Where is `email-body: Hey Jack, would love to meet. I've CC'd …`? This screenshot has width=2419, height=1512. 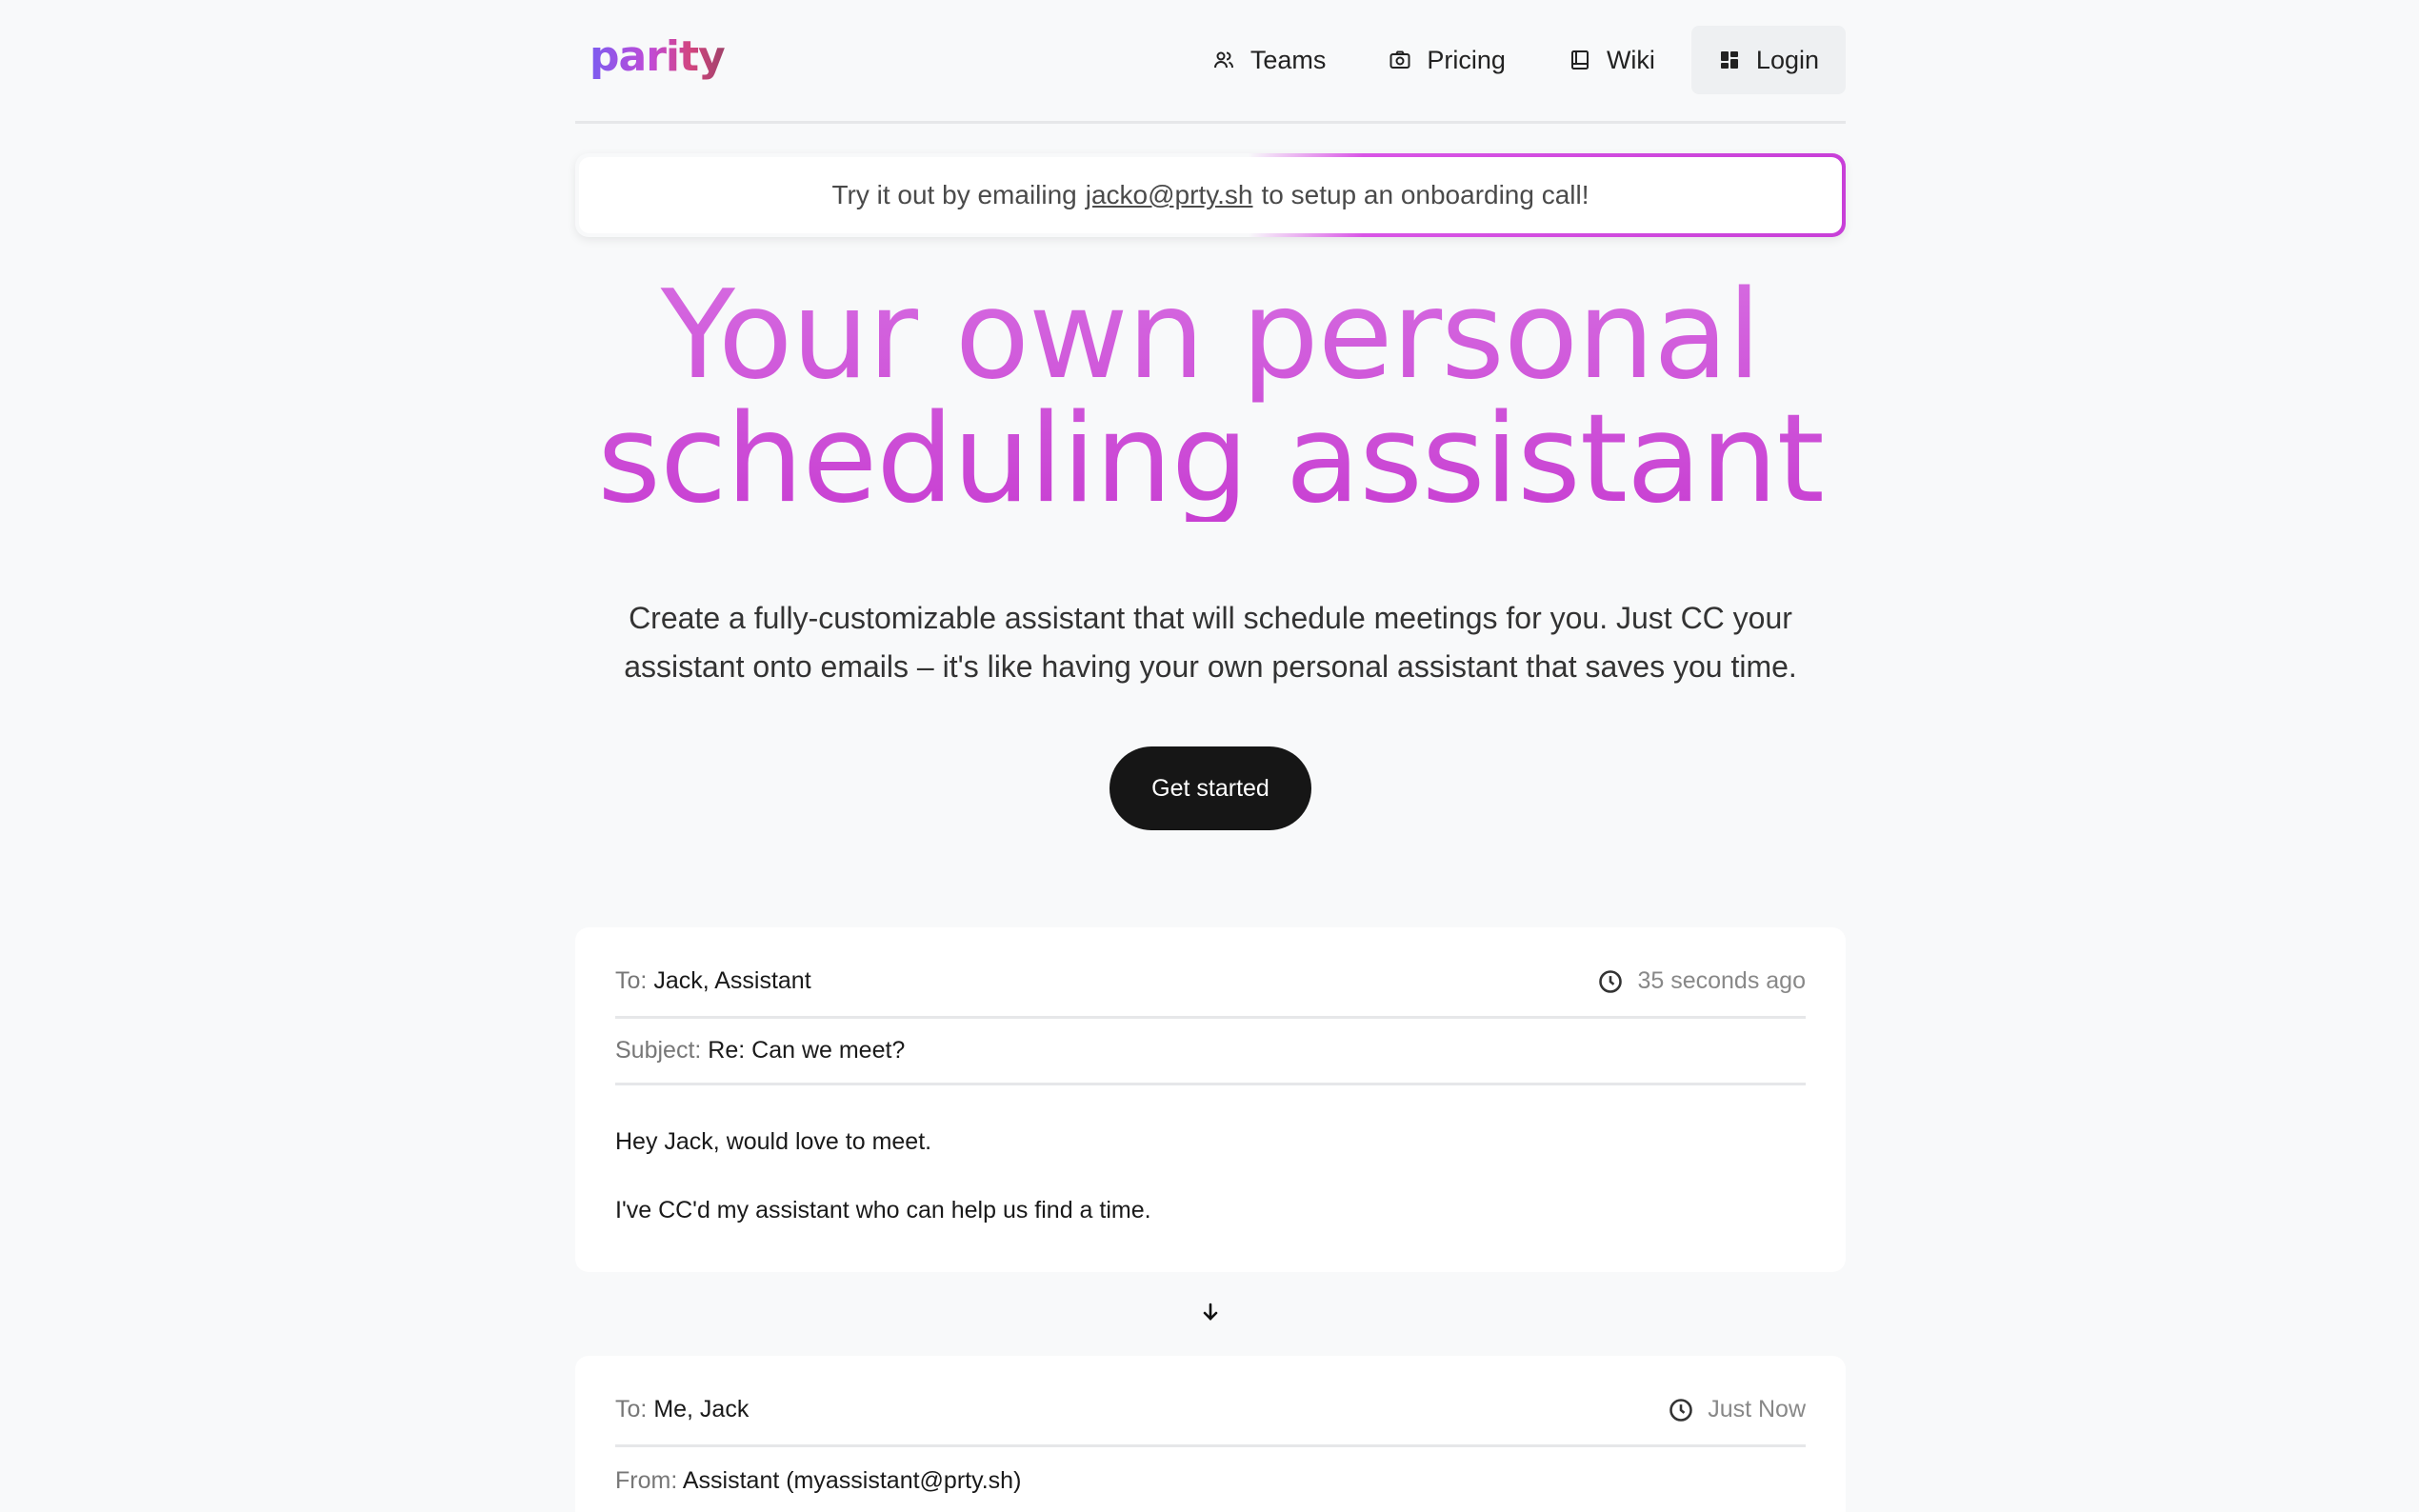 email-body: Hey Jack, would love to meet. I've CC'd … is located at coordinates (1210, 1154).